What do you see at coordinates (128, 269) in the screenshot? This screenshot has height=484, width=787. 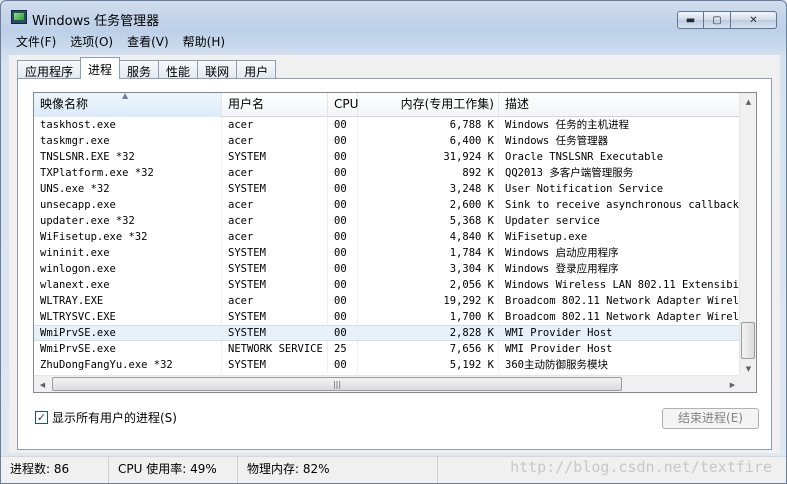 I see `cell-image-name: winlogon.exe` at bounding box center [128, 269].